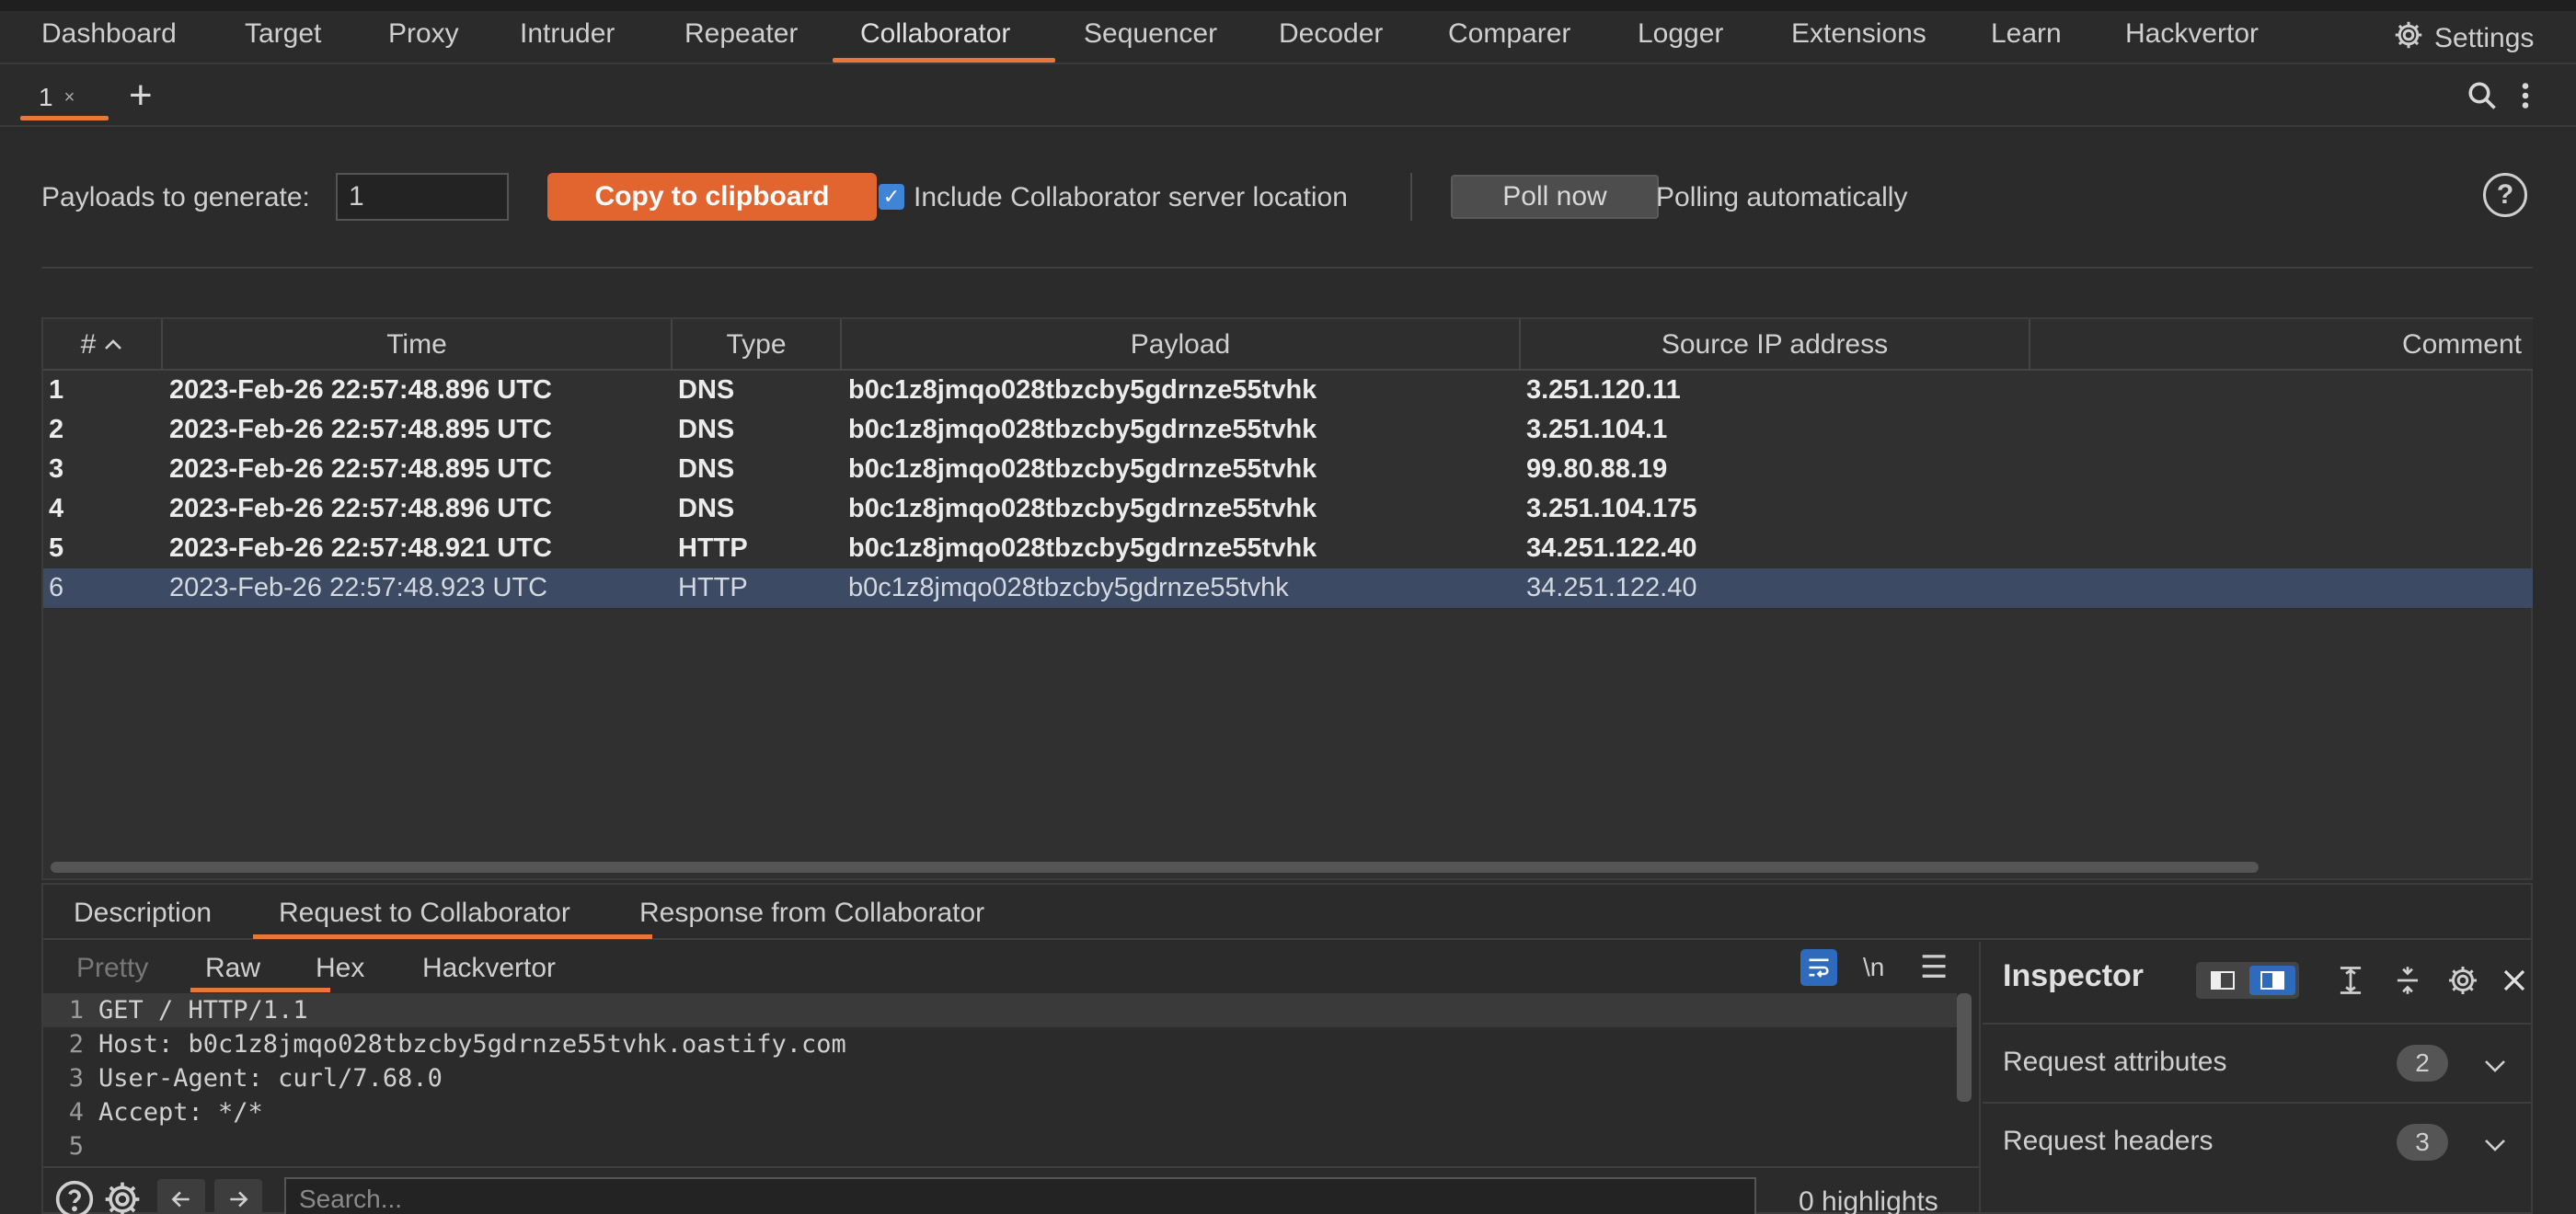  I want to click on line-text: Accept: */*, so click(180, 1113).